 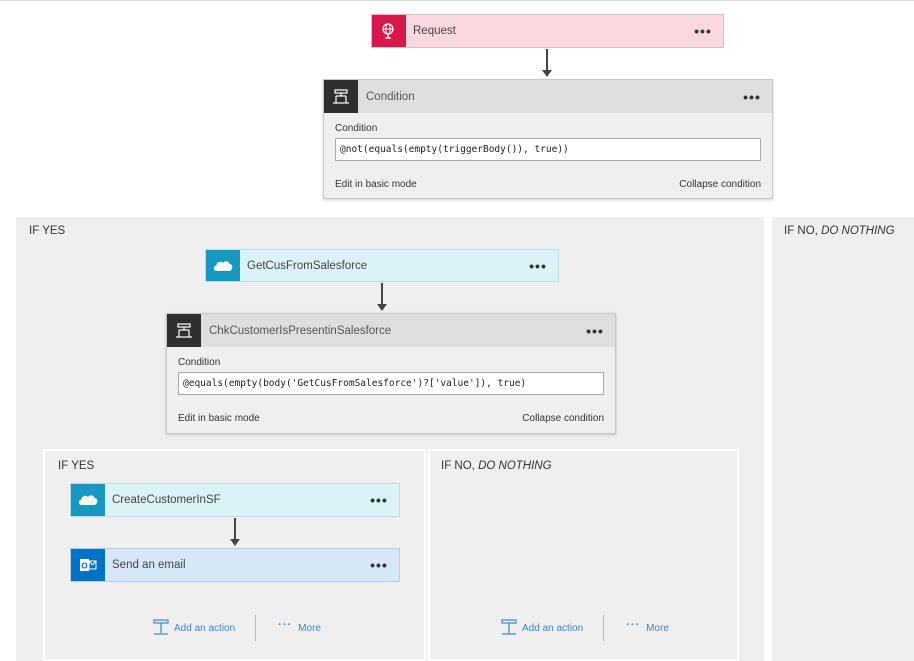 I want to click on inner-yes-more-button: ··· More, so click(x=299, y=626).